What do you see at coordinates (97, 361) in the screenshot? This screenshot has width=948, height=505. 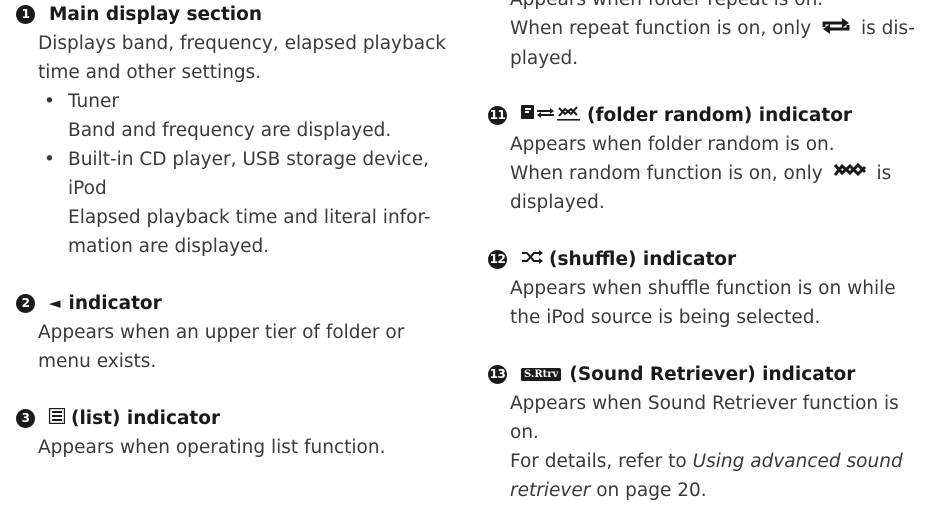 I see `section-2-desc-2: menu exists.` at bounding box center [97, 361].